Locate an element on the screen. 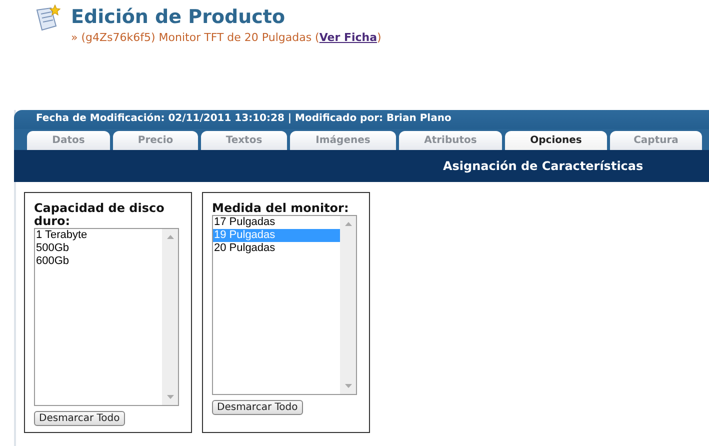  list-option: 500Gb is located at coordinates (98, 248).